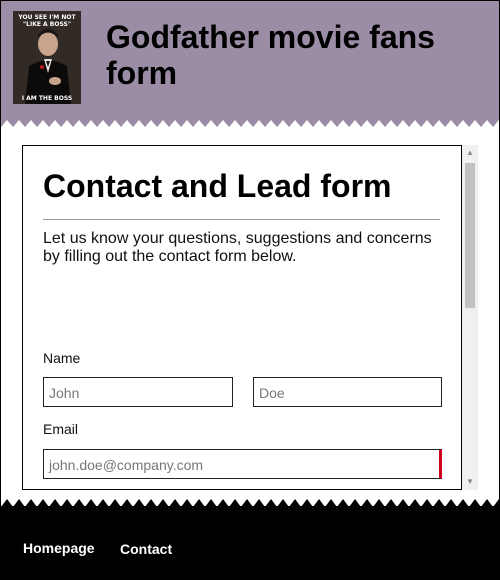 Image resolution: width=500 pixels, height=580 pixels. What do you see at coordinates (47, 21) in the screenshot?
I see `logo-top-caption: YOU SEE I'M NOT "LIKE A BOSS"` at bounding box center [47, 21].